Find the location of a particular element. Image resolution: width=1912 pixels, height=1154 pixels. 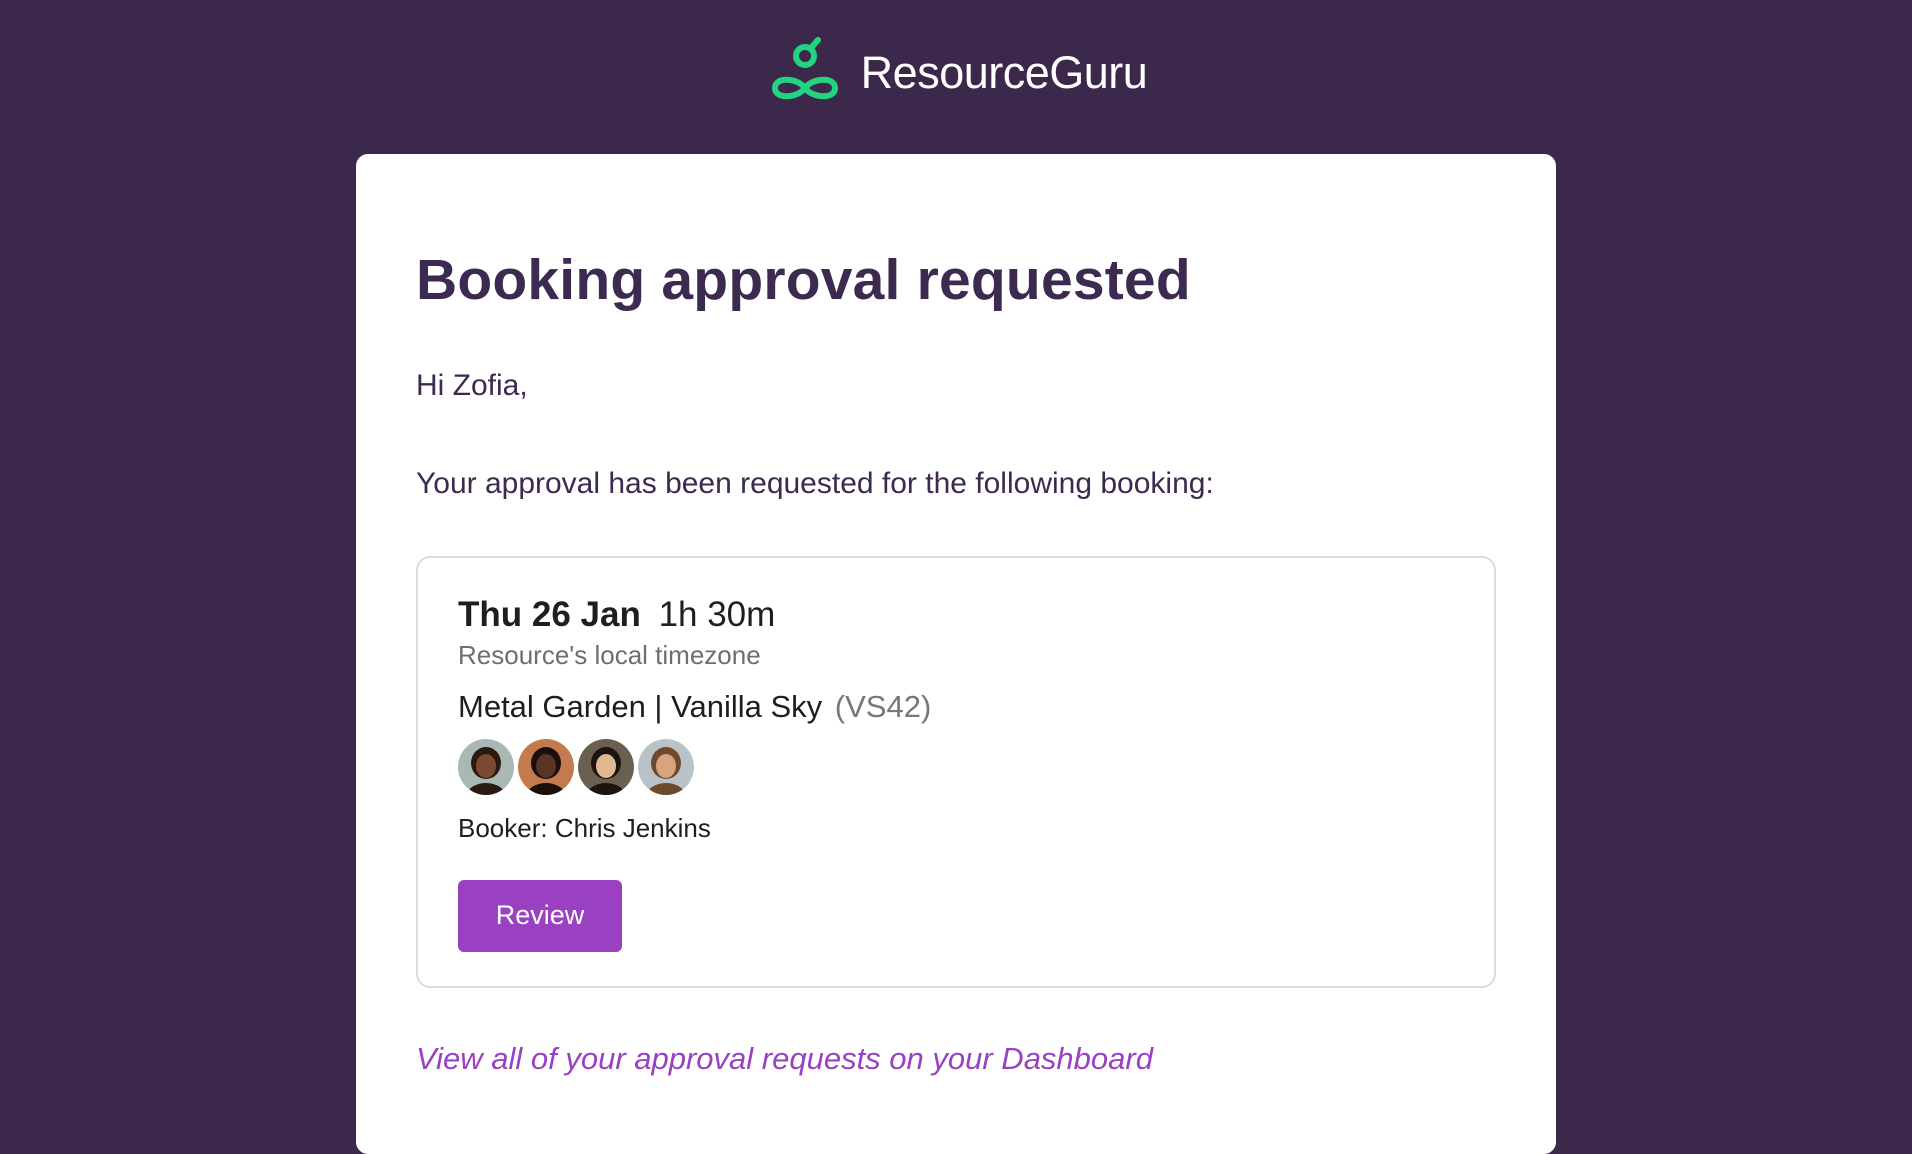

brand-name: ResourceGuru is located at coordinates (1004, 72).